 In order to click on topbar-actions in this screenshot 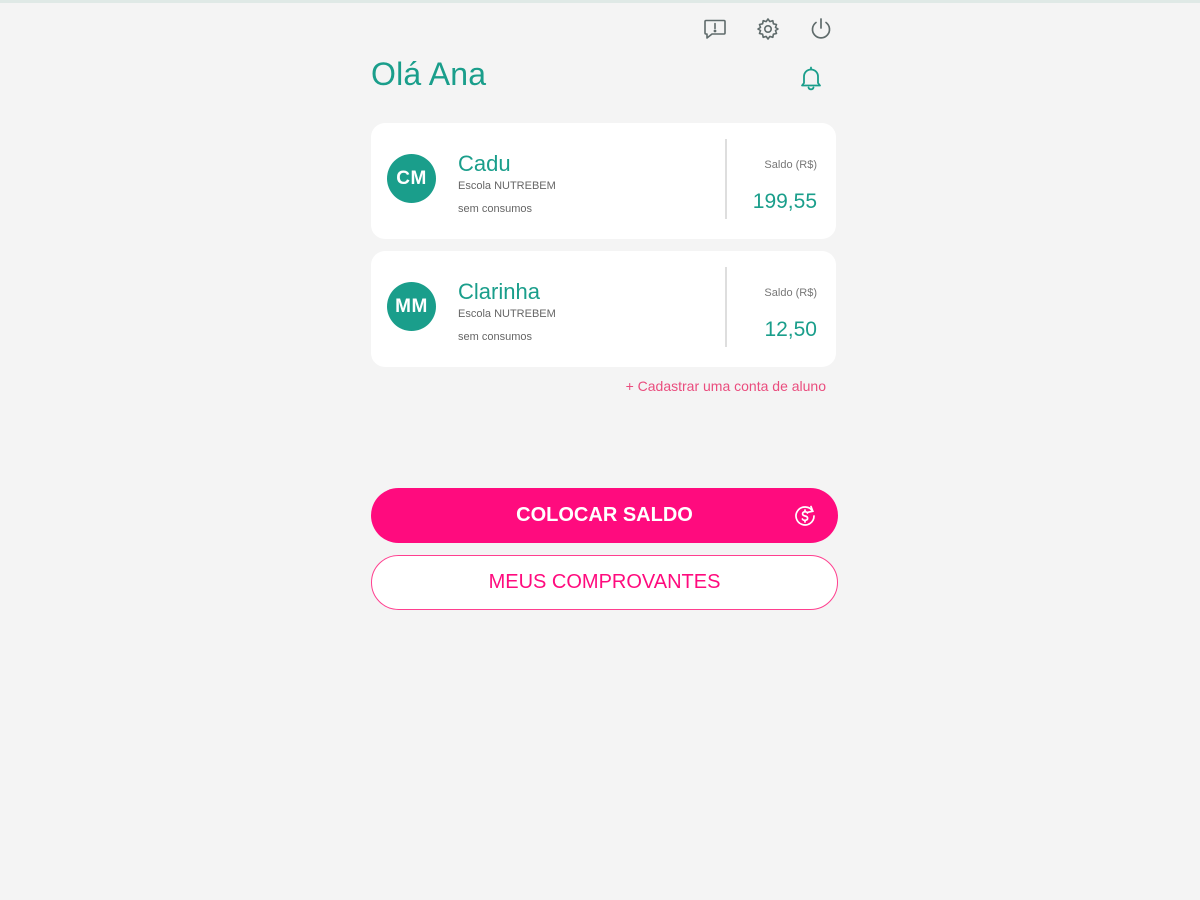, I will do `click(768, 29)`.